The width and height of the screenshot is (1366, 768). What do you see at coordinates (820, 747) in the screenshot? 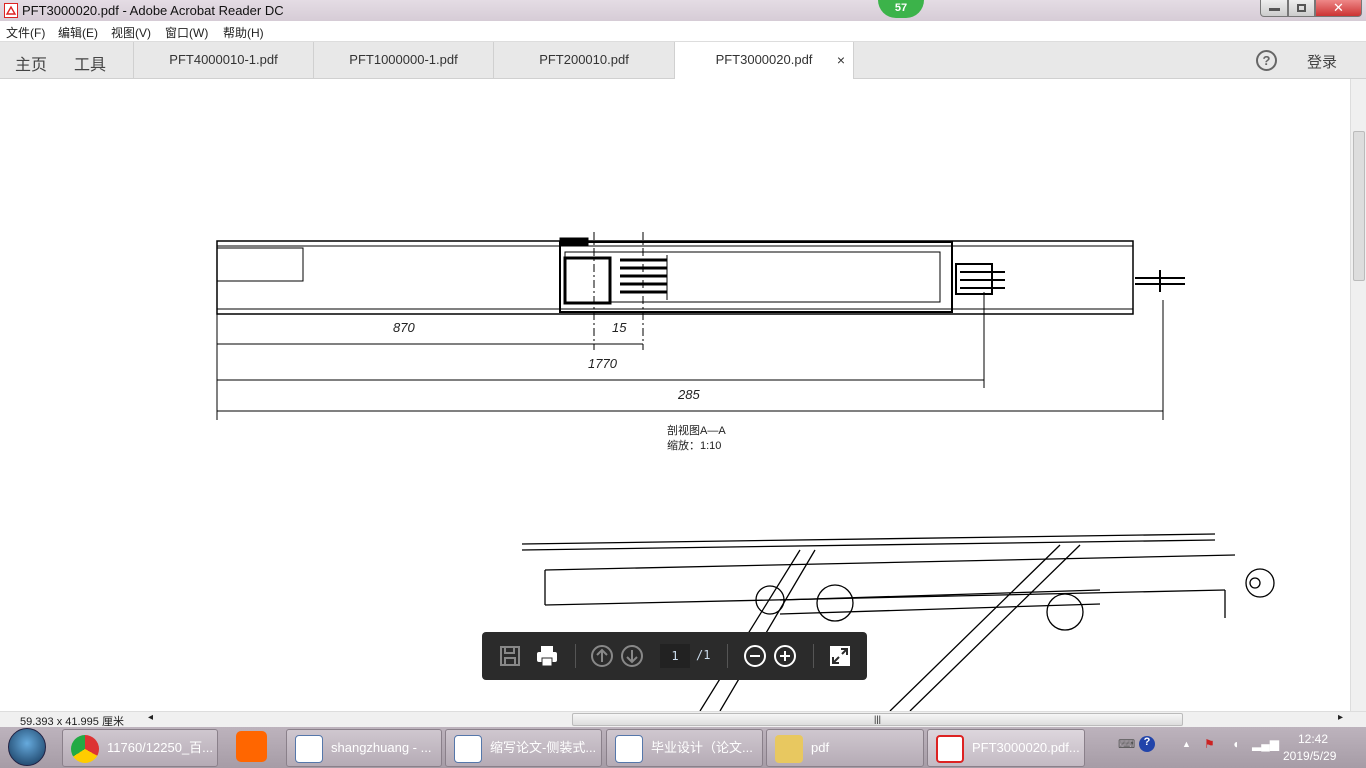
I see `taskbar-label: pdf` at bounding box center [820, 747].